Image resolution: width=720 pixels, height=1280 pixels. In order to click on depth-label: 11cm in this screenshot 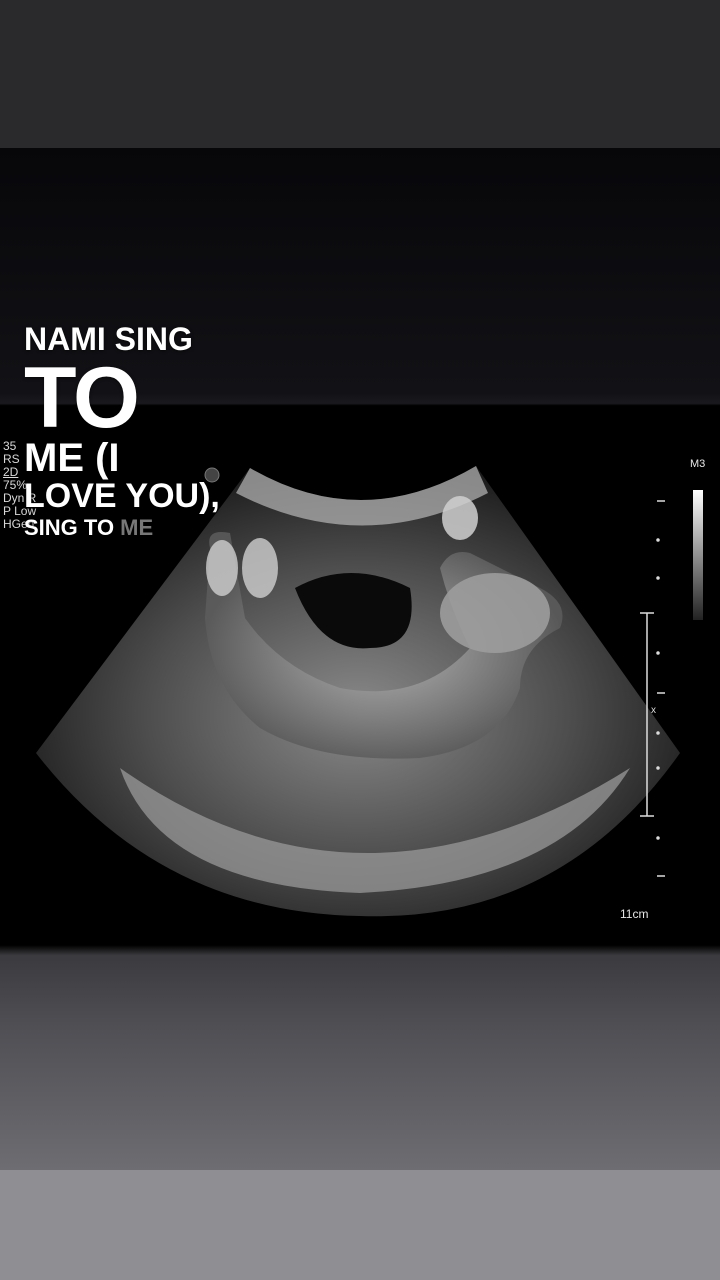, I will do `click(634, 914)`.